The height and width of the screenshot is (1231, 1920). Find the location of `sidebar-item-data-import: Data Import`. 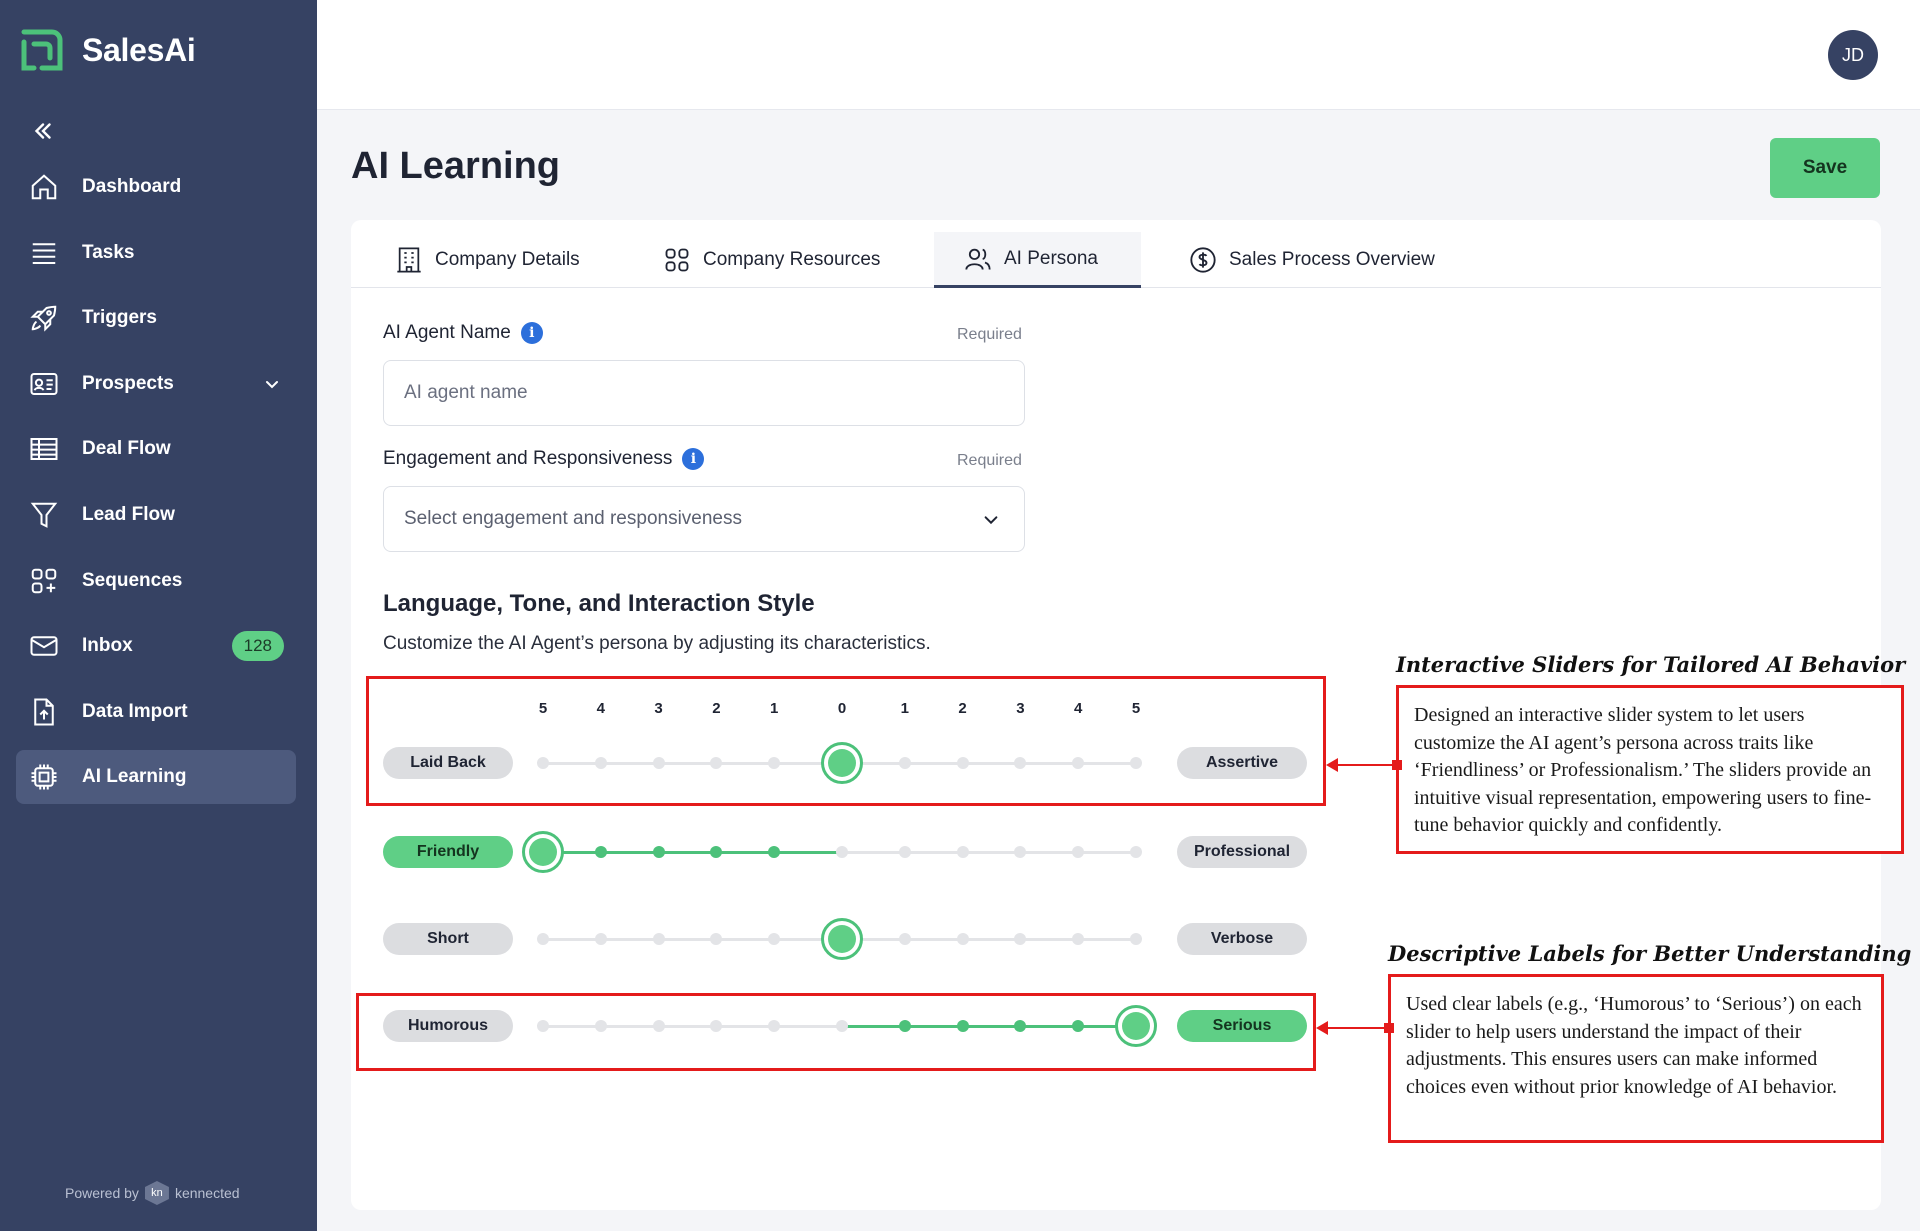

sidebar-item-data-import: Data Import is located at coordinates (156, 712).